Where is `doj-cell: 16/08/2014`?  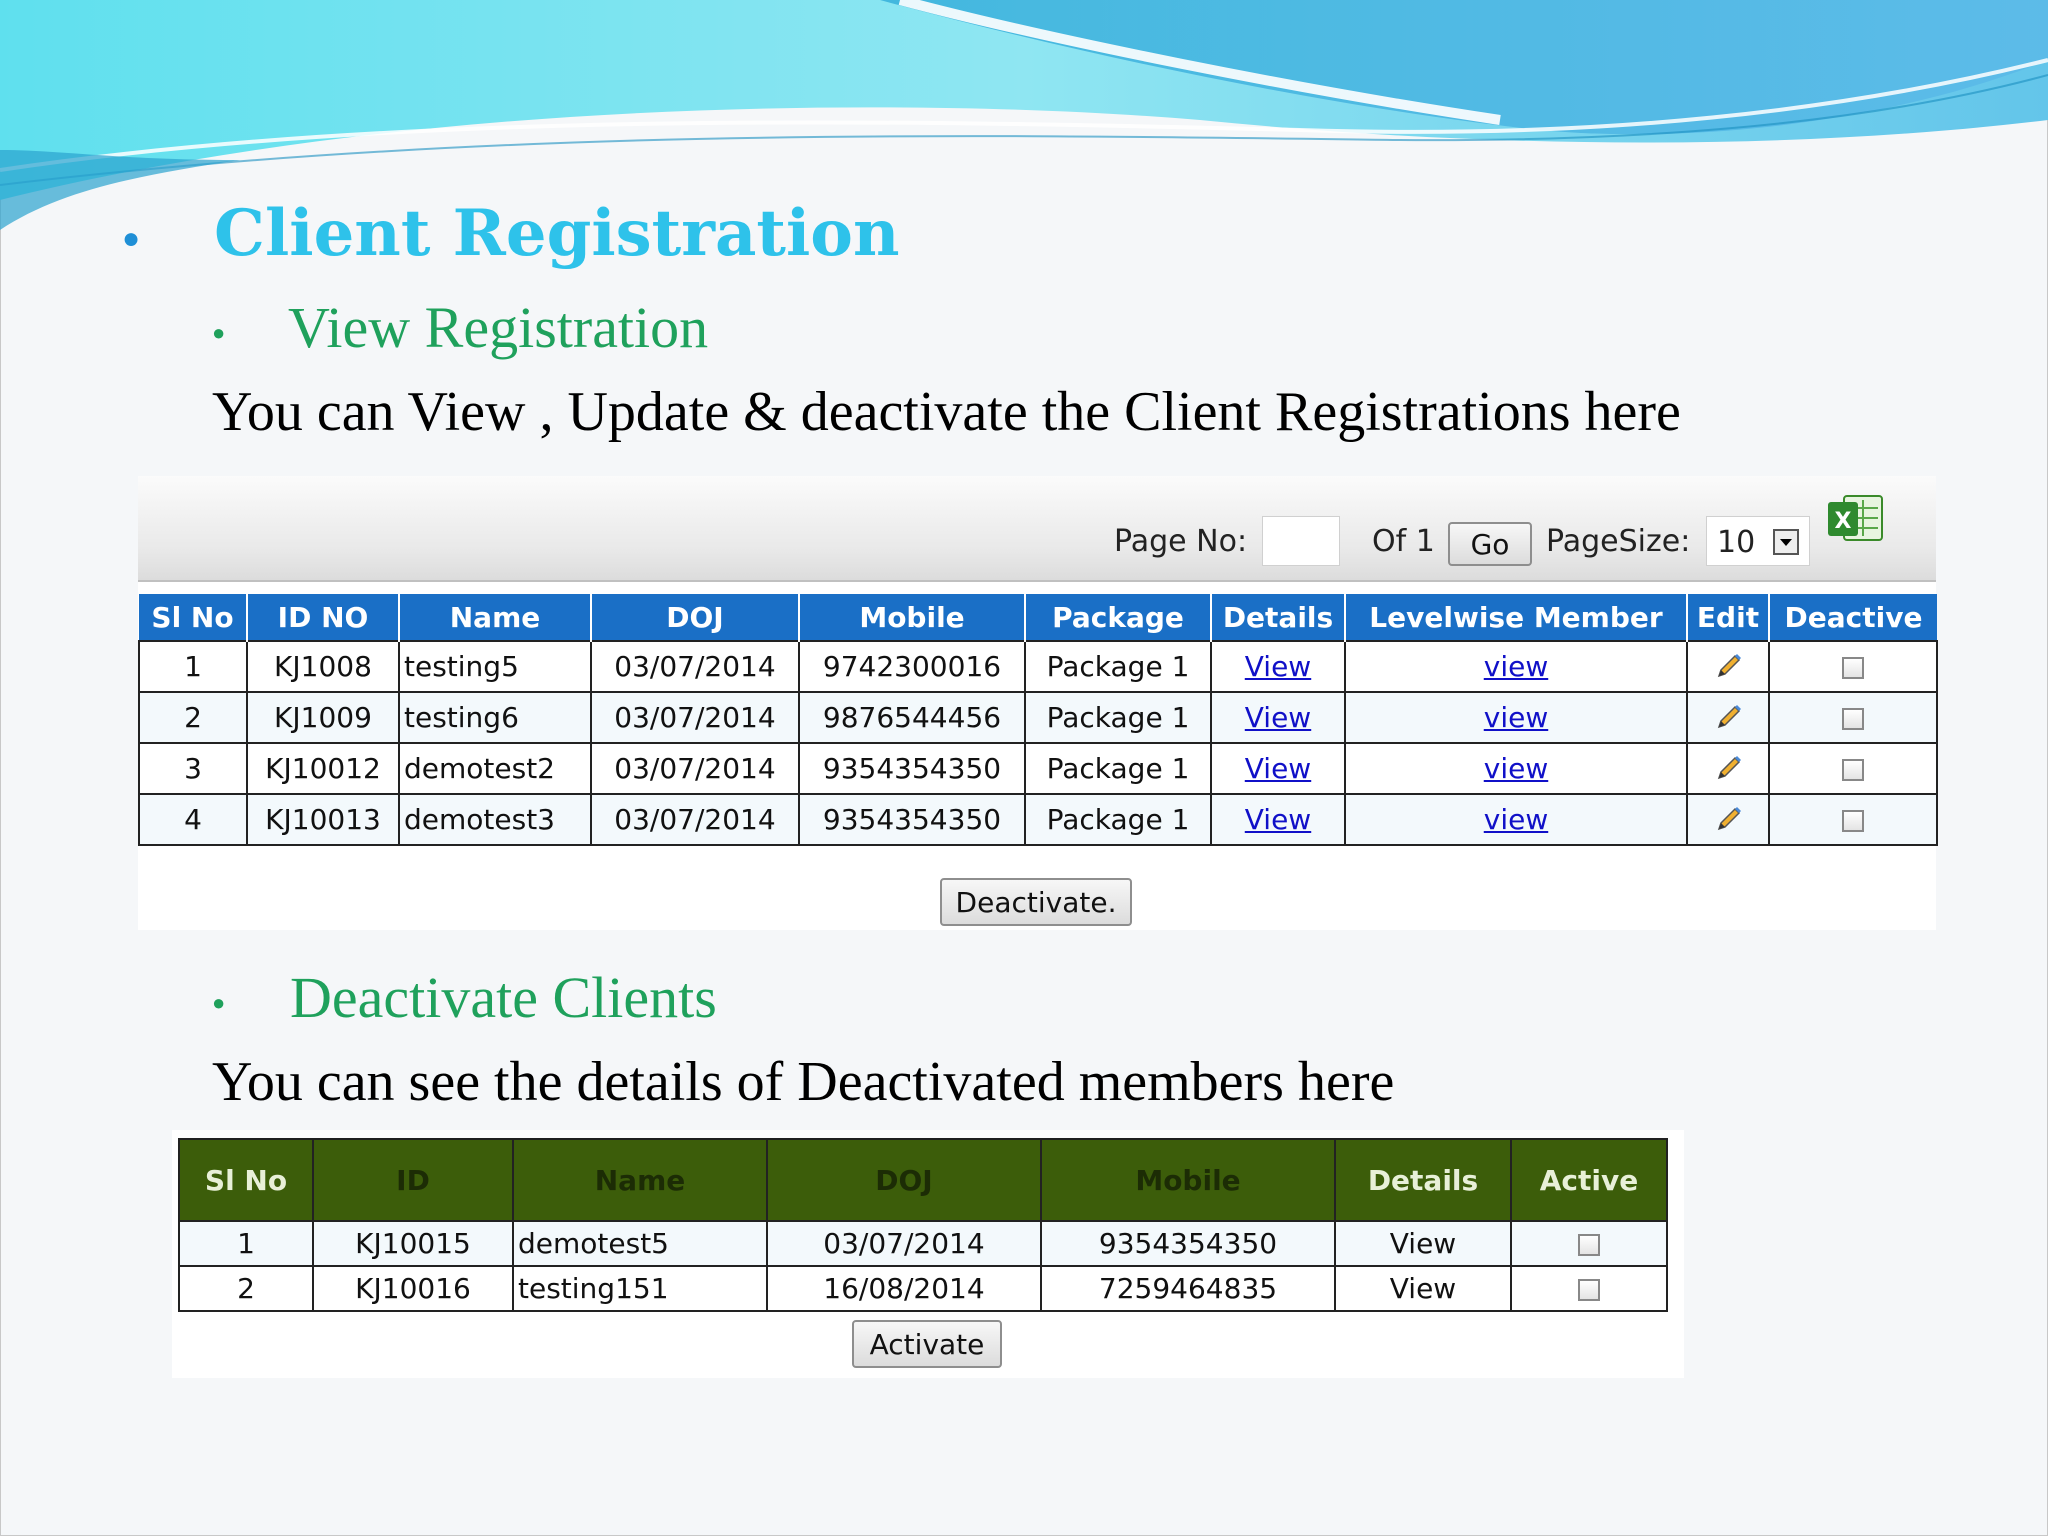
doj-cell: 16/08/2014 is located at coordinates (904, 1288).